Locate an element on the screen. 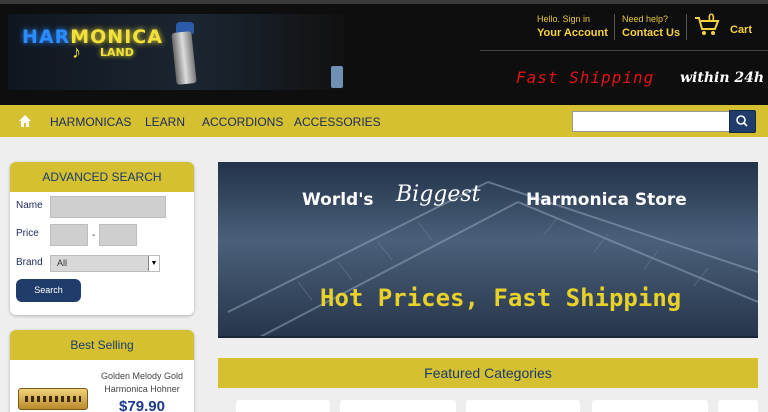 The height and width of the screenshot is (412, 768). chevron-down-icon: ▼ is located at coordinates (153, 263).